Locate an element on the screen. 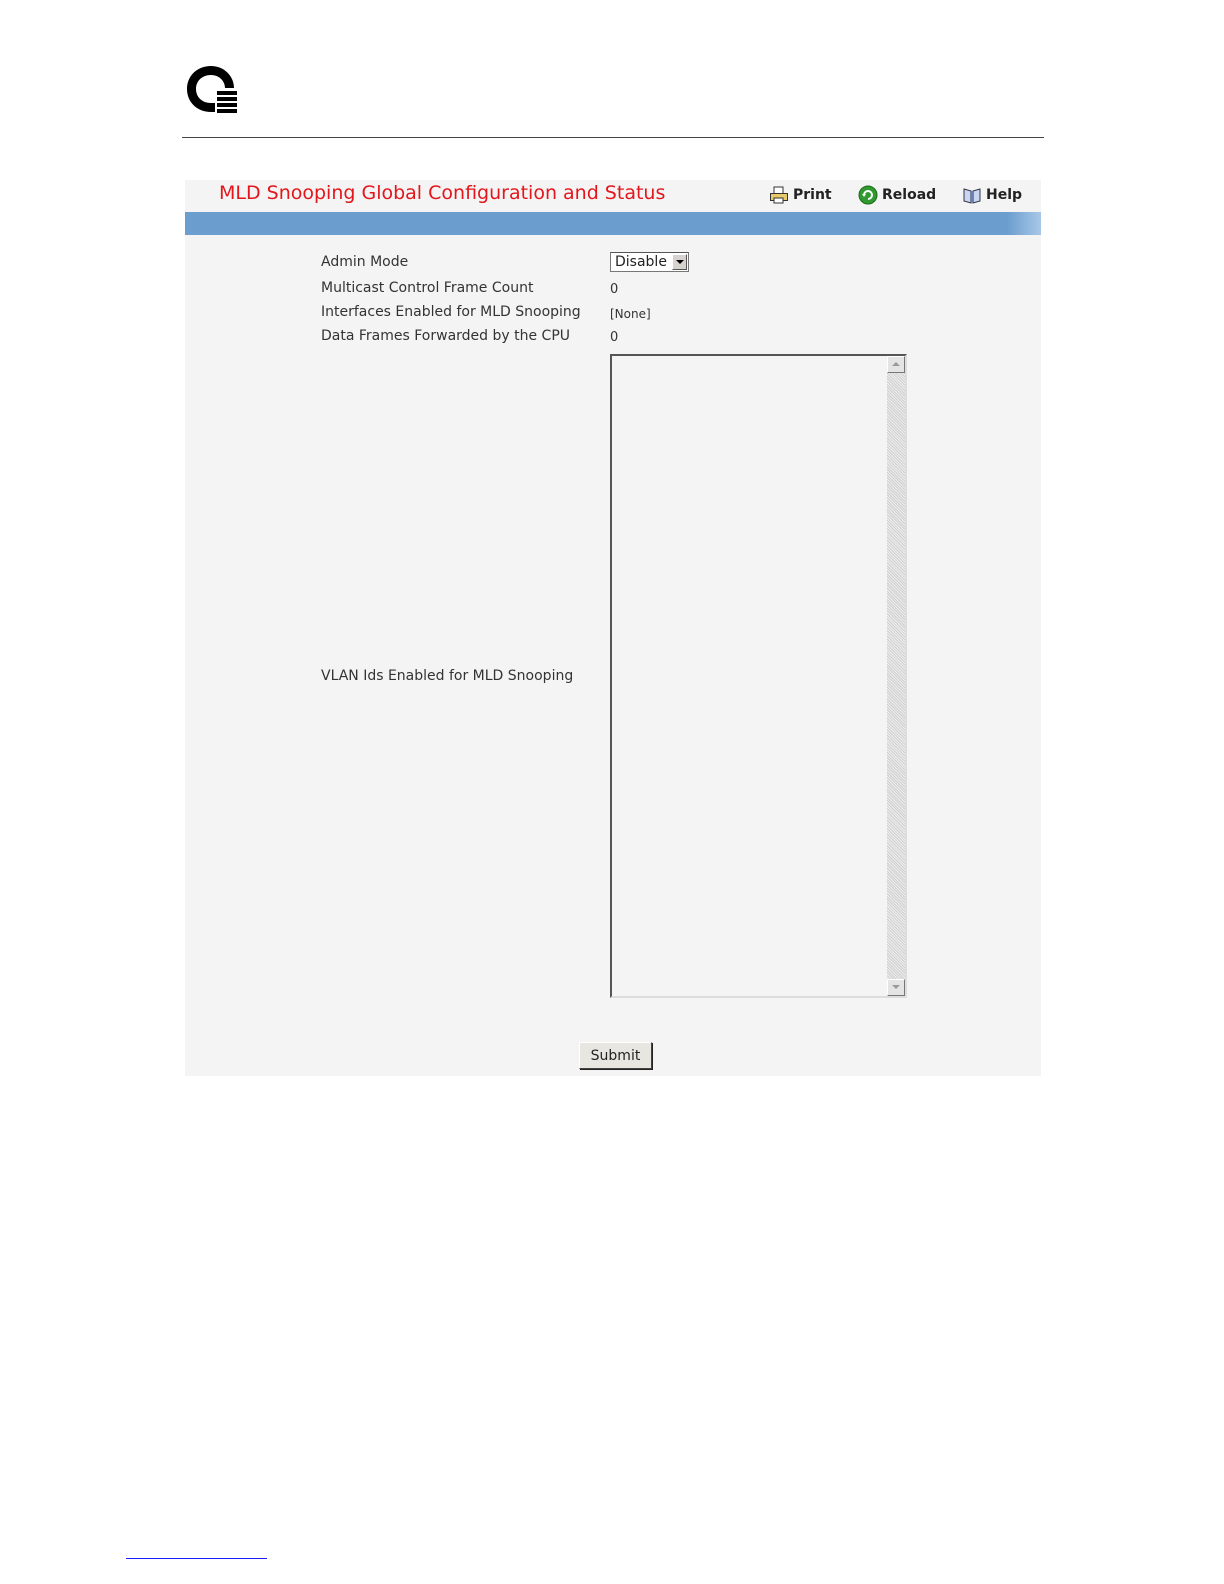 The height and width of the screenshot is (1584, 1224). scroll-up-icon is located at coordinates (896, 364).